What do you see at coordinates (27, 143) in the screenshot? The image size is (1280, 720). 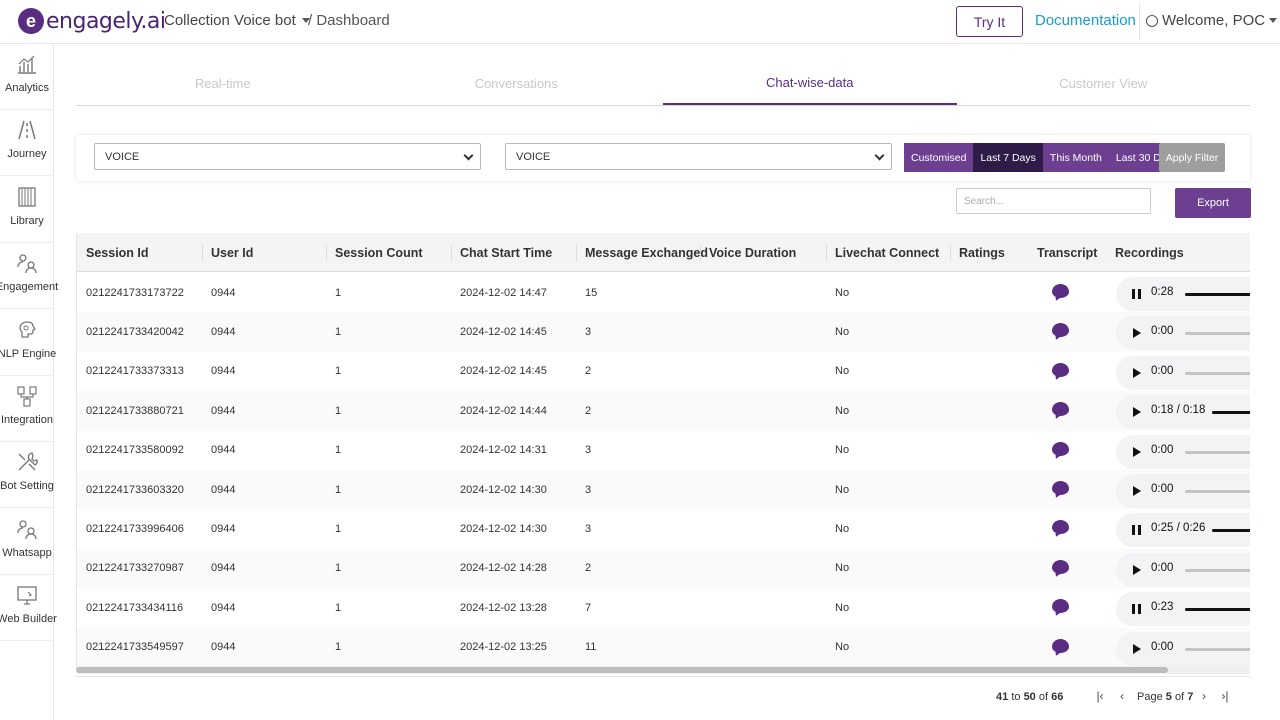 I see `sidebar-item-journey: Journey` at bounding box center [27, 143].